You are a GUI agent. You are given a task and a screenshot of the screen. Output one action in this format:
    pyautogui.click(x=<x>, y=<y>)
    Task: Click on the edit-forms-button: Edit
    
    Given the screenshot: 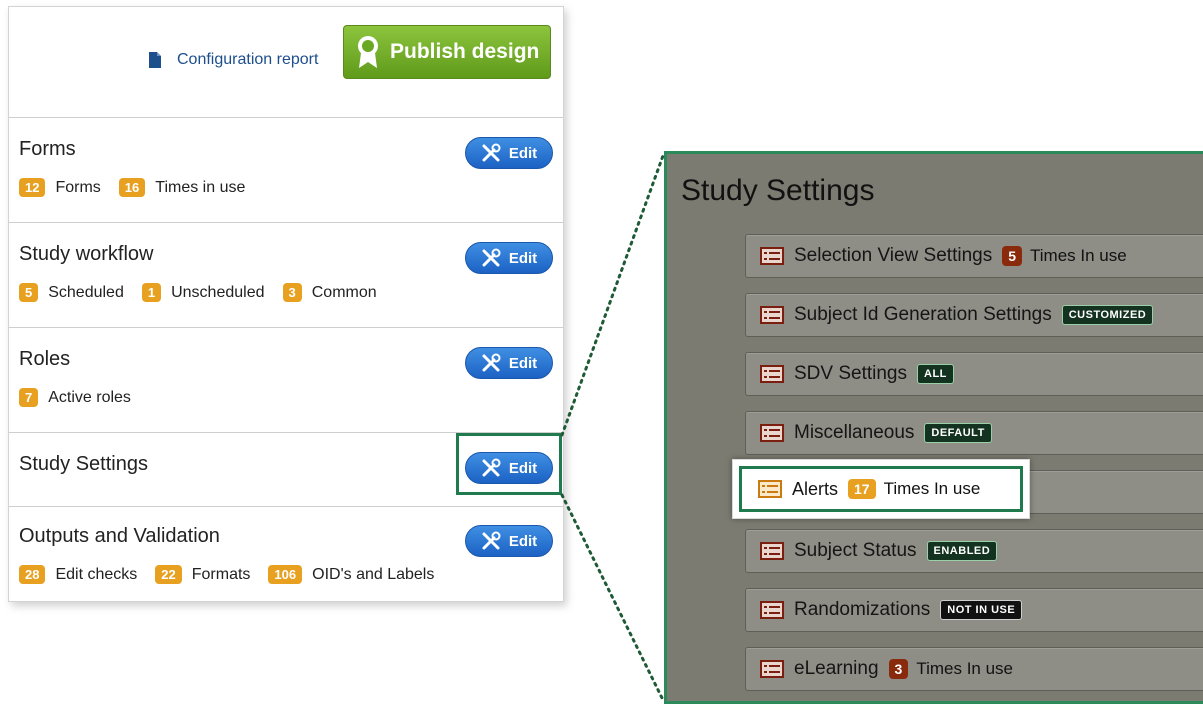 What is the action you would take?
    pyautogui.click(x=509, y=153)
    